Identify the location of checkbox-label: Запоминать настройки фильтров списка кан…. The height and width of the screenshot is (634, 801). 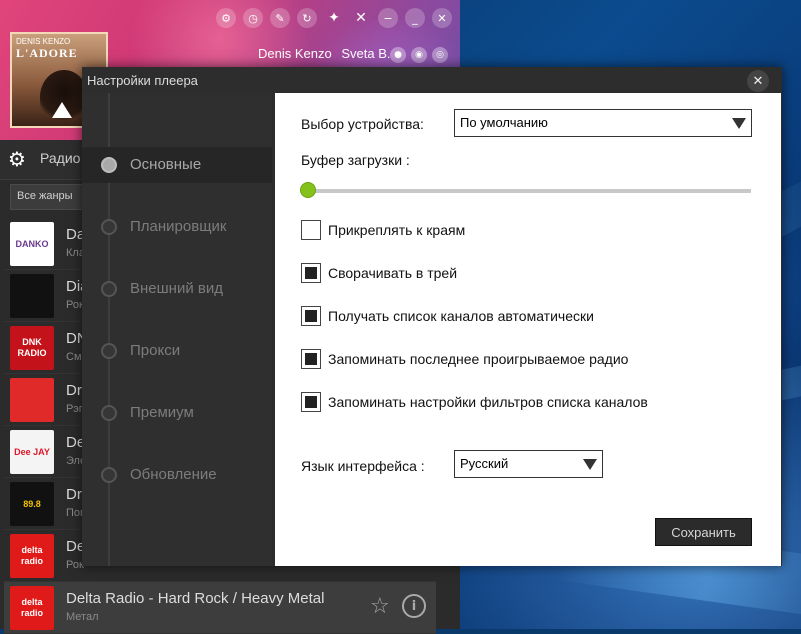
(488, 402).